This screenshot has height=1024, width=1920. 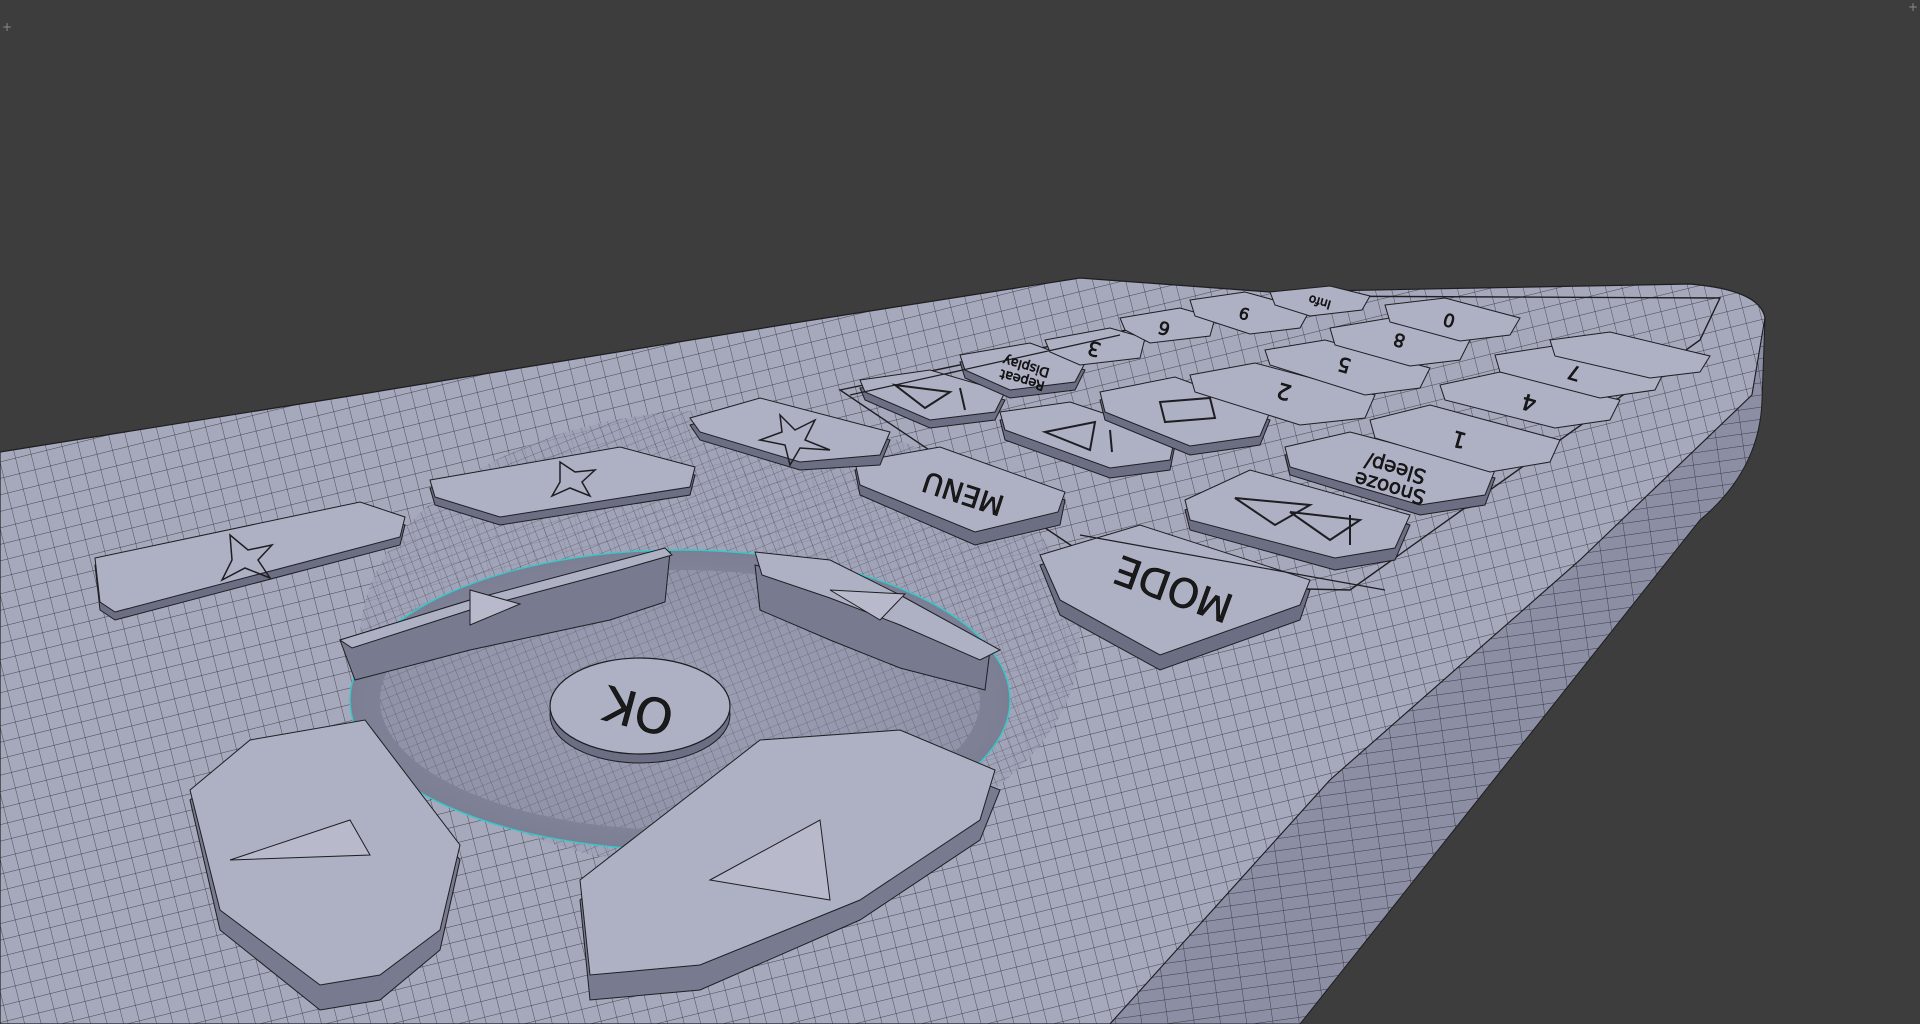 What do you see at coordinates (640, 710) in the screenshot?
I see `ok-button: OK` at bounding box center [640, 710].